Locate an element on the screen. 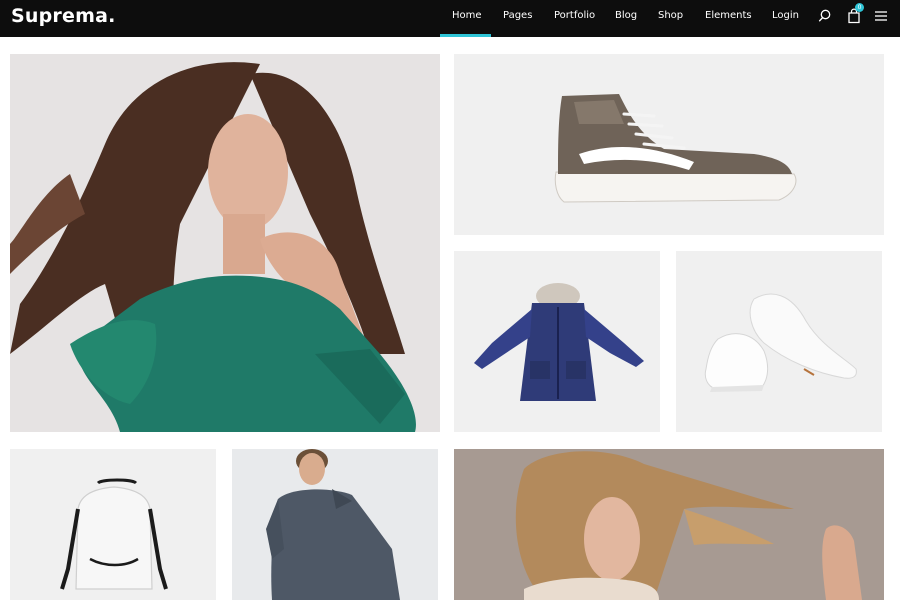  navy-parka-image is located at coordinates (557, 341).